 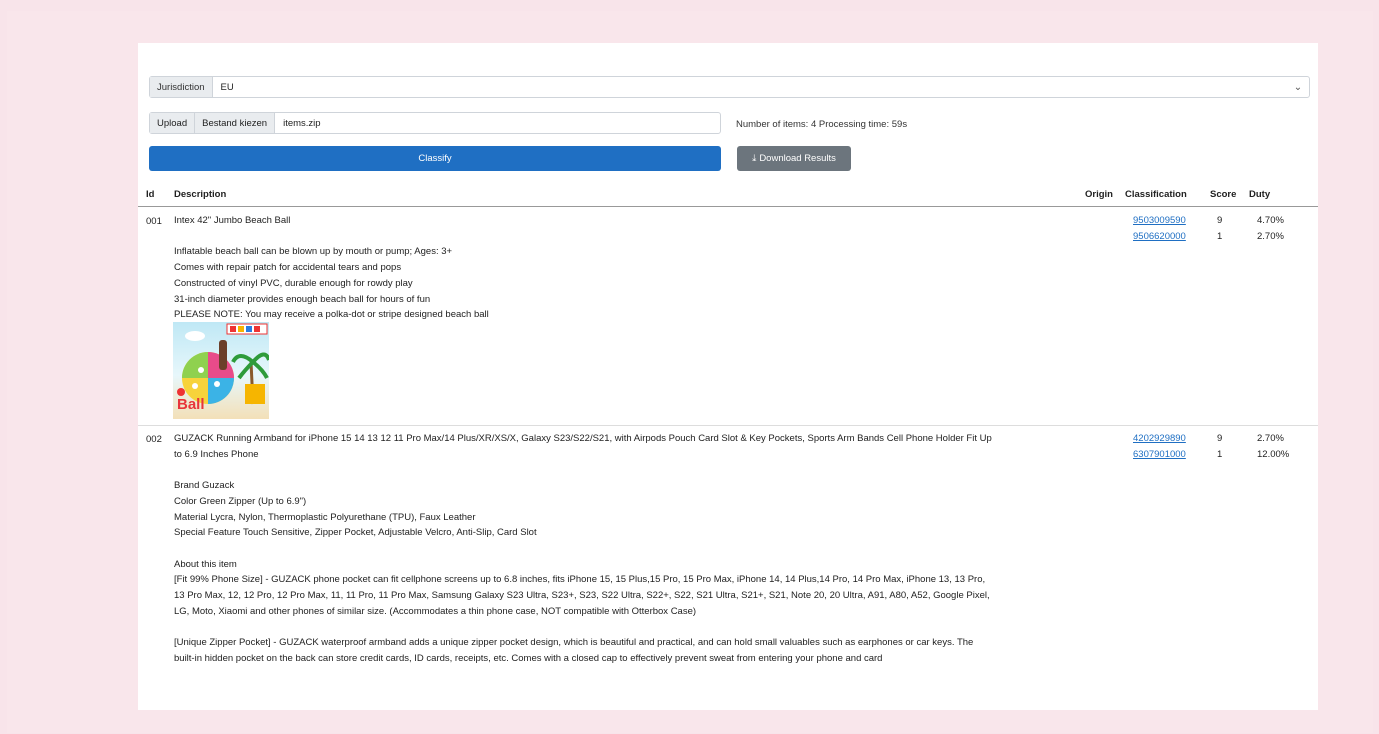 I want to click on header-classification: Classification, so click(x=1156, y=194).